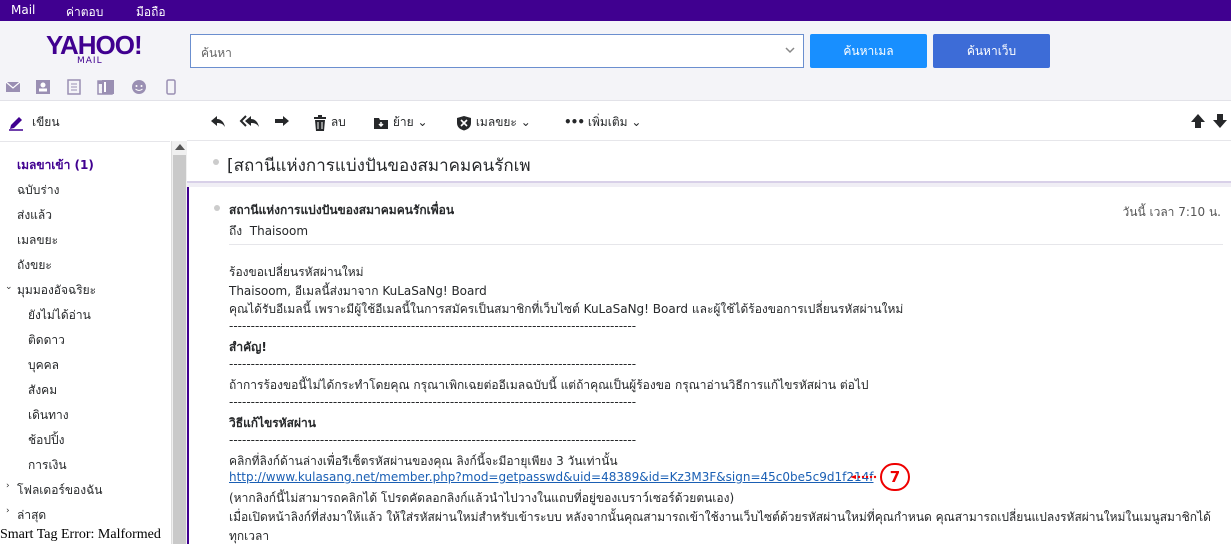 Image resolution: width=1231 pixels, height=544 pixels. Describe the element at coordinates (31, 515) in the screenshot. I see `nav-recent: ล่าสุด` at that location.